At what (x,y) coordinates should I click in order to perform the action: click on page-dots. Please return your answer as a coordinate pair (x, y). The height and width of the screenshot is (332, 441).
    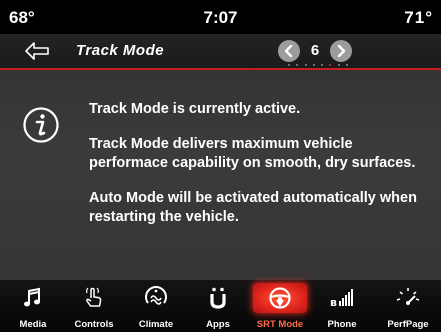
    Looking at the image, I should click on (318, 65).